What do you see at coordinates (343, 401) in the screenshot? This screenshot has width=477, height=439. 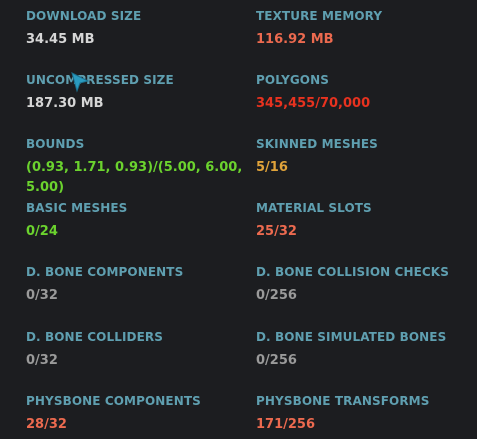 I see `stat-label: PHYSBONE TRANSFORMS` at bounding box center [343, 401].